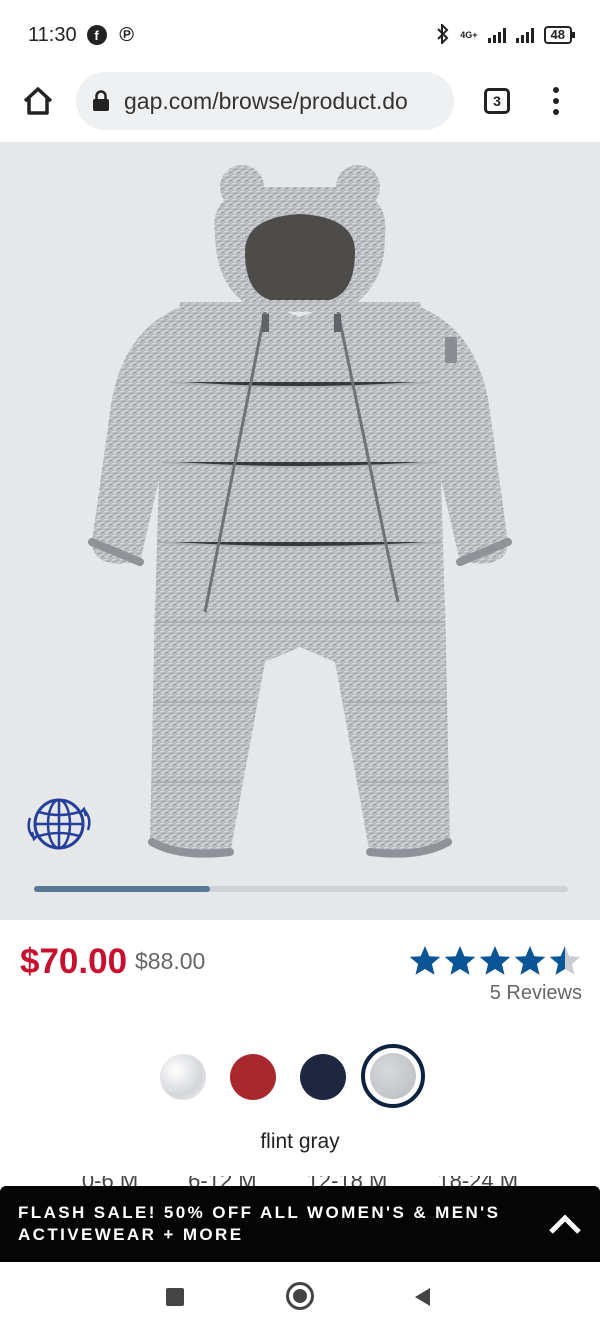 The width and height of the screenshot is (600, 1332). What do you see at coordinates (497, 101) in the screenshot?
I see `tab-switcher-button: 3` at bounding box center [497, 101].